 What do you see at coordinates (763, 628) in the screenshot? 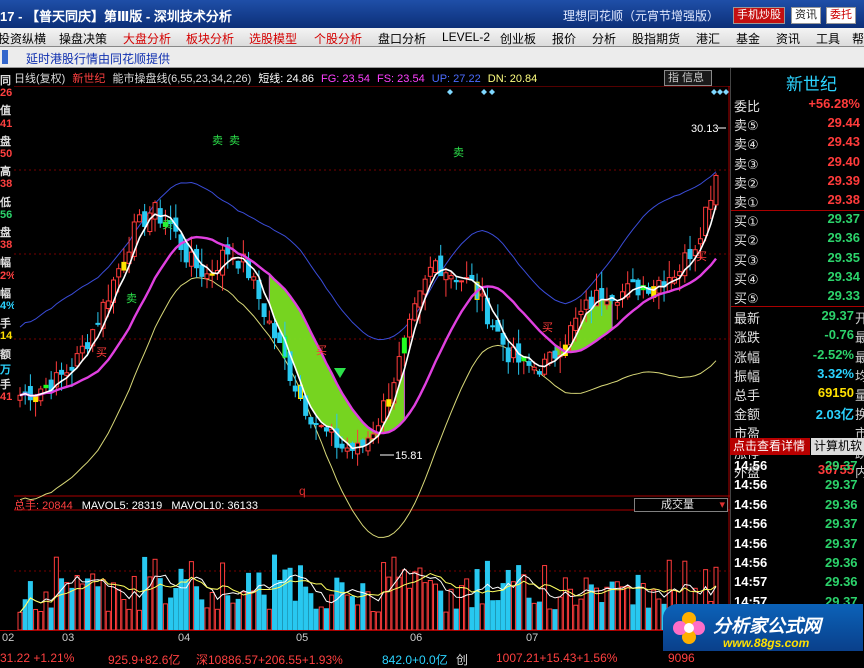
I see `watermark-logo: 分析家公式网 www.88gs.com` at bounding box center [763, 628].